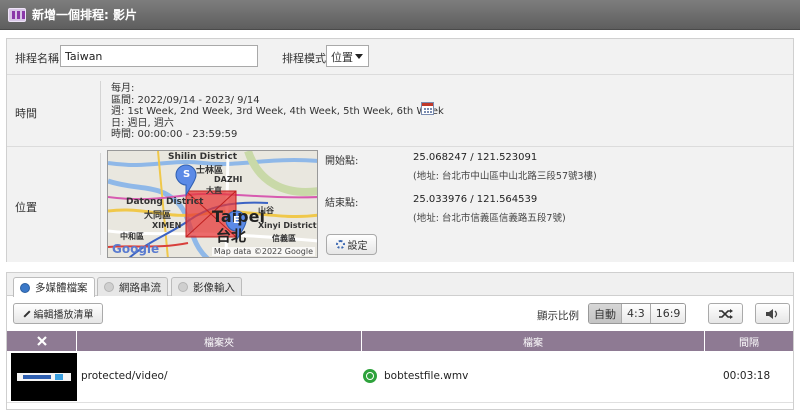 Image resolution: width=800 pixels, height=414 pixels. What do you see at coordinates (370, 376) in the screenshot?
I see `status-ok-icon` at bounding box center [370, 376].